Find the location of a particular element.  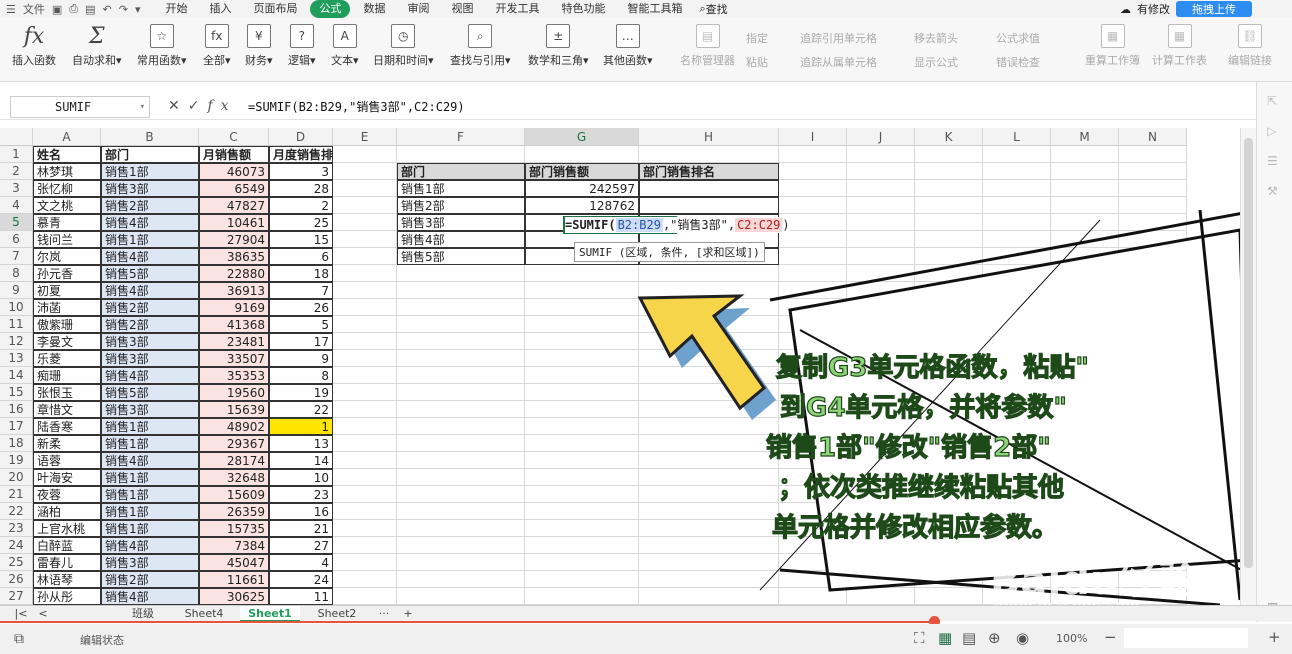

table1-cell: 文之桃 is located at coordinates (67, 205).